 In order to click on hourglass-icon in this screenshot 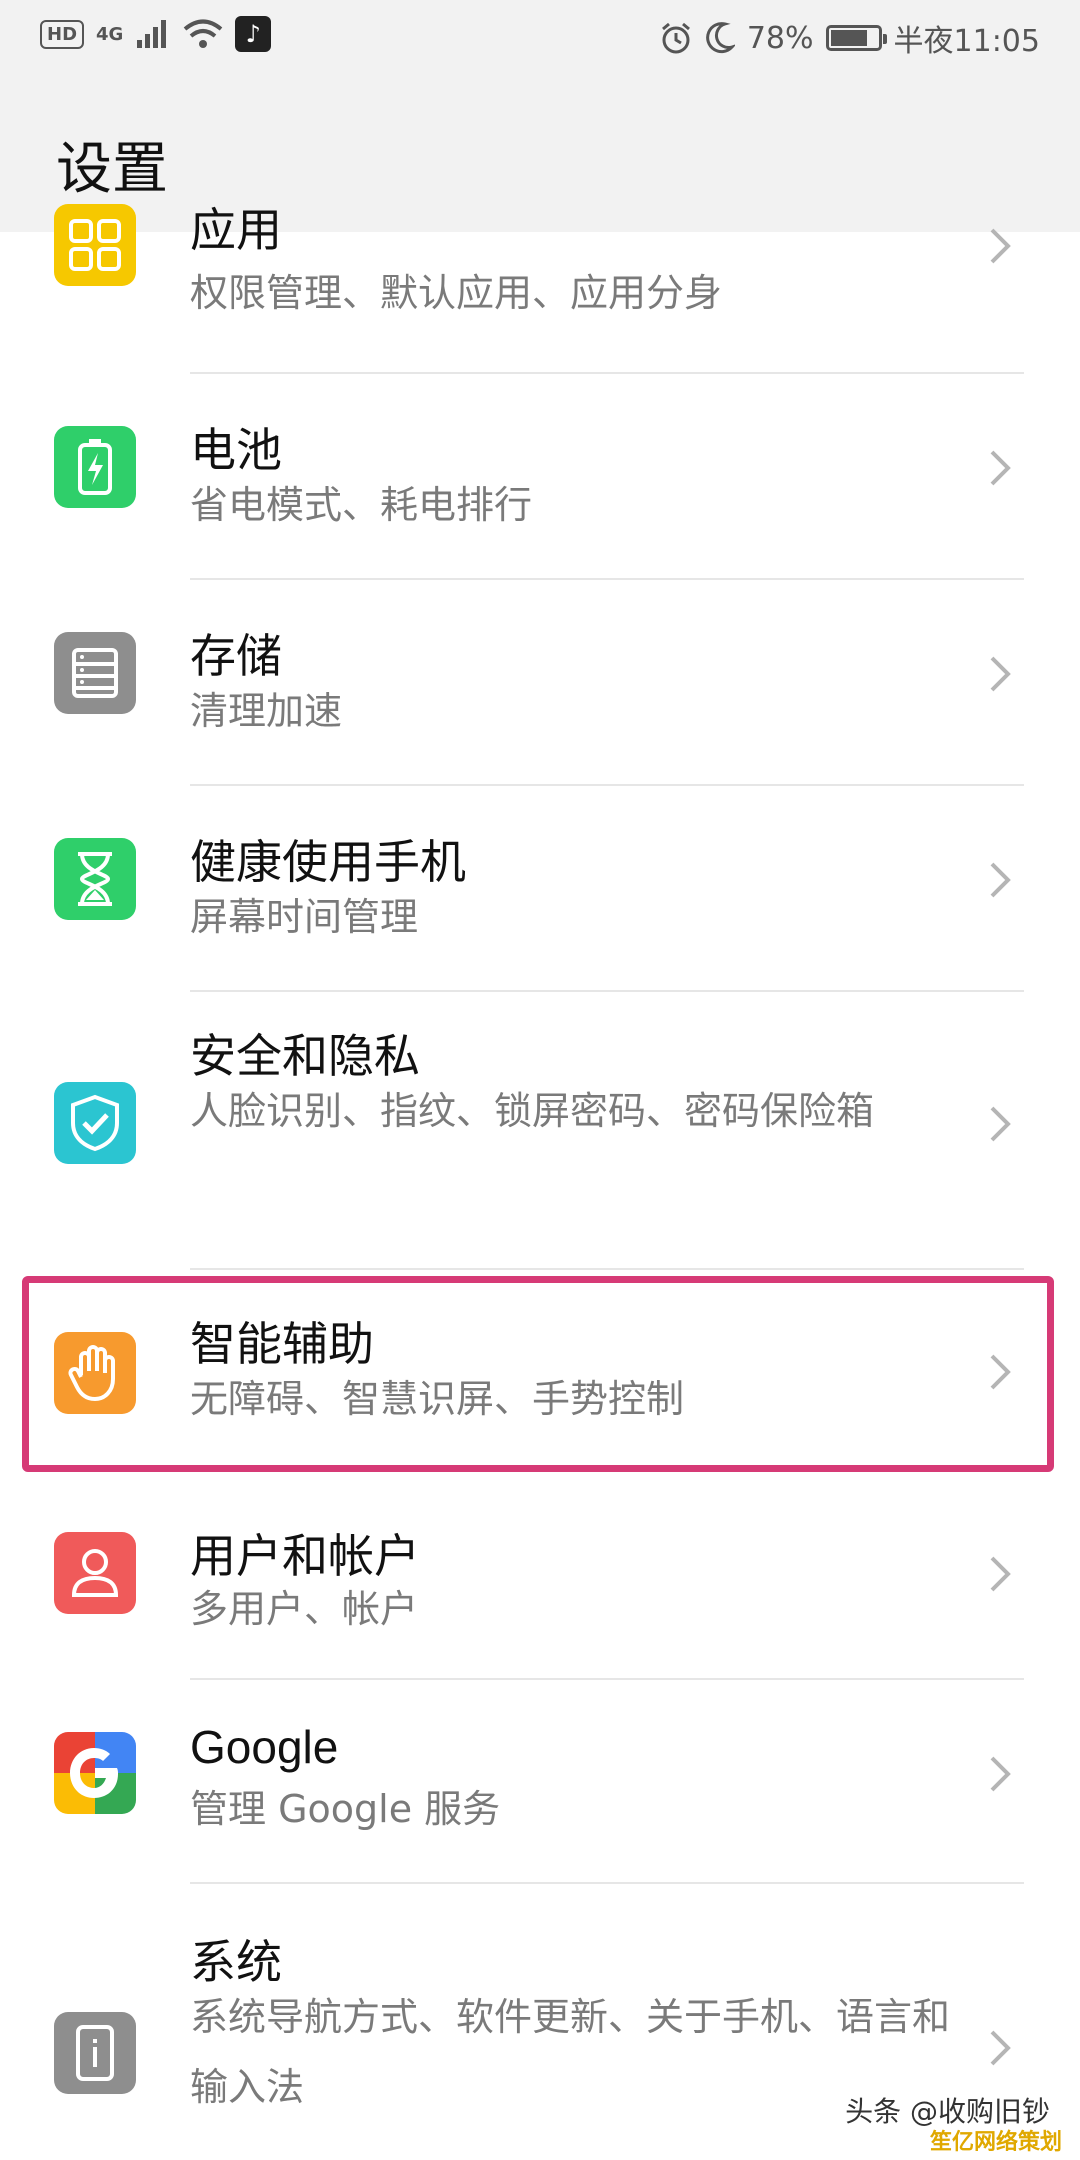, I will do `click(95, 879)`.